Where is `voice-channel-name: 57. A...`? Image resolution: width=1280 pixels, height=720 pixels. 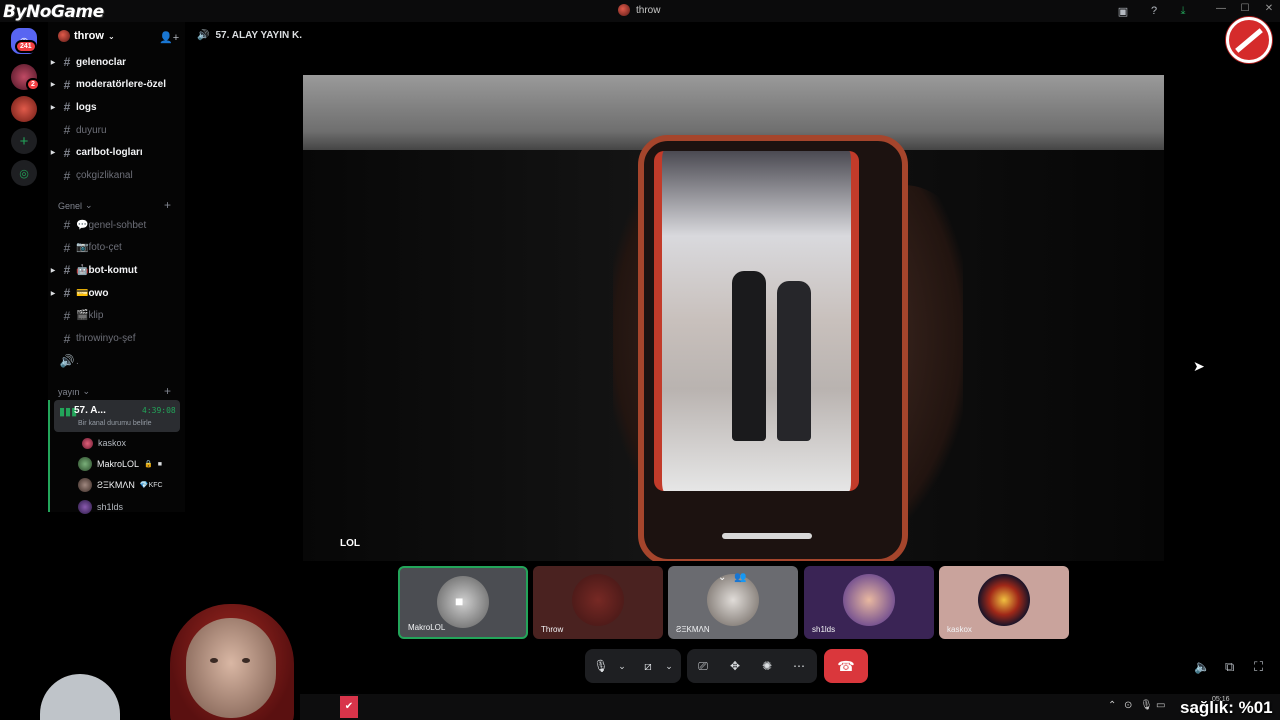 voice-channel-name: 57. A... is located at coordinates (90, 410).